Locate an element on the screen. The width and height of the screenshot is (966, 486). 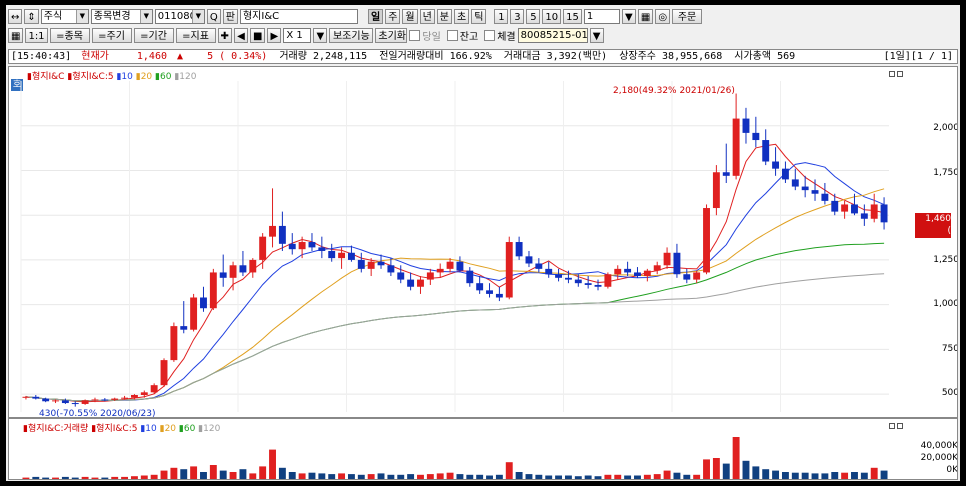
grid-icon: ▦ is located at coordinates (645, 16).